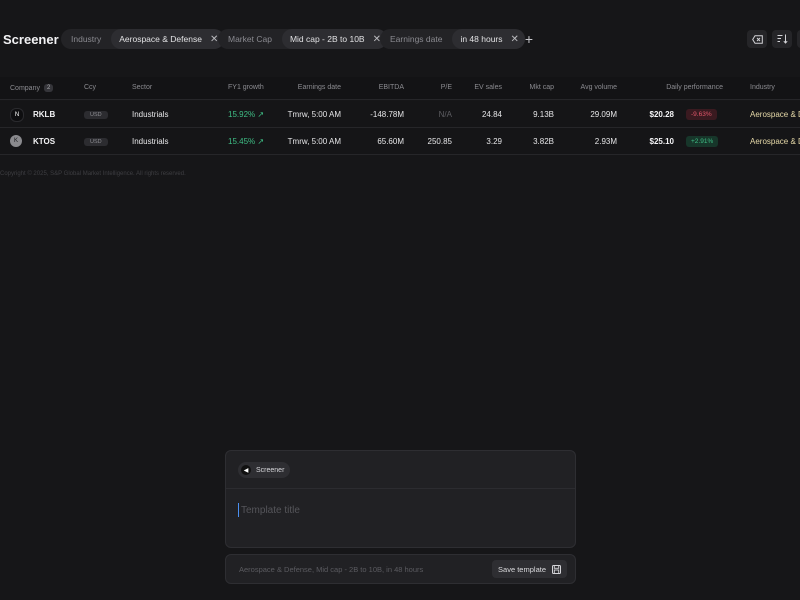  Describe the element at coordinates (90, 87) in the screenshot. I see `column-ccy: Ccy` at that location.